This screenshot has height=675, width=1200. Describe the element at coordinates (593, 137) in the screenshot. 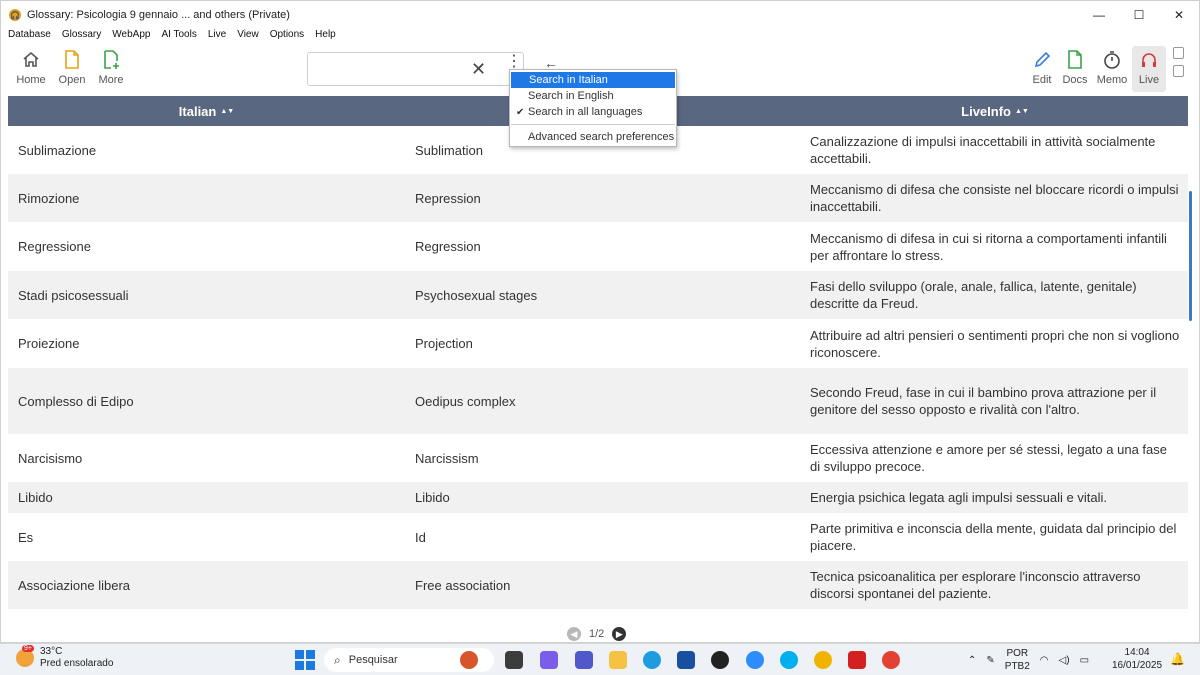

I see `menu-item-advanced-search: Advanced search preferences` at that location.